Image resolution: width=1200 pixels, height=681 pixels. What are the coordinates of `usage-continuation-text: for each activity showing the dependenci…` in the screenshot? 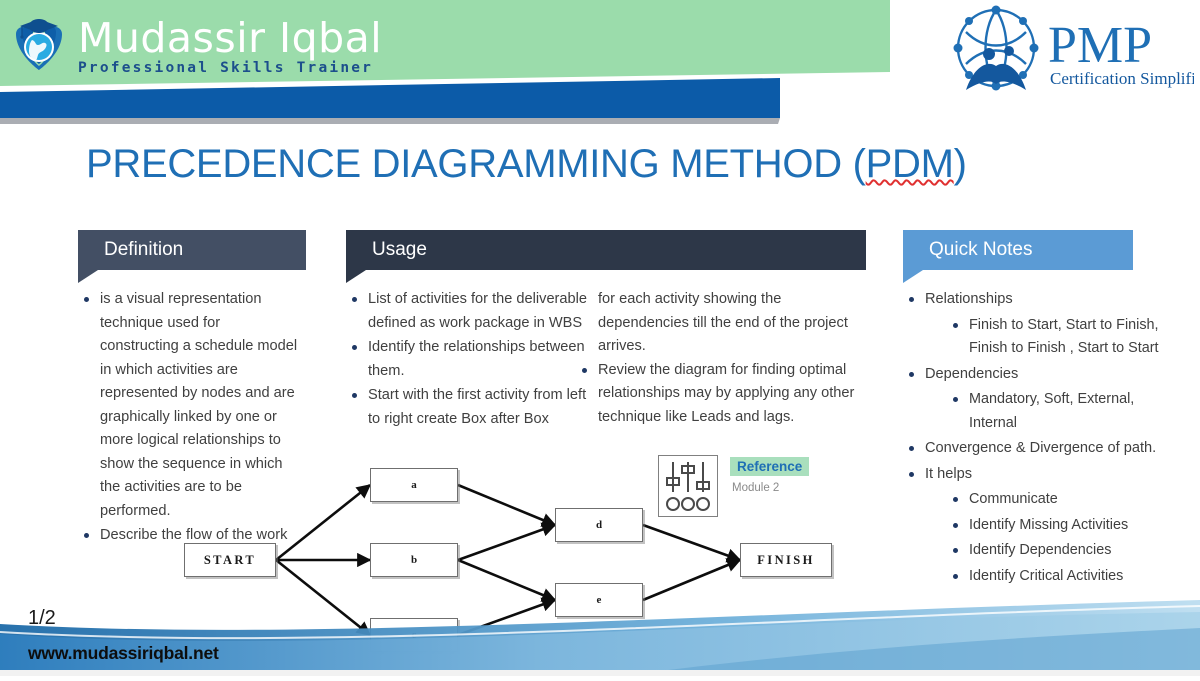 It's located at (723, 322).